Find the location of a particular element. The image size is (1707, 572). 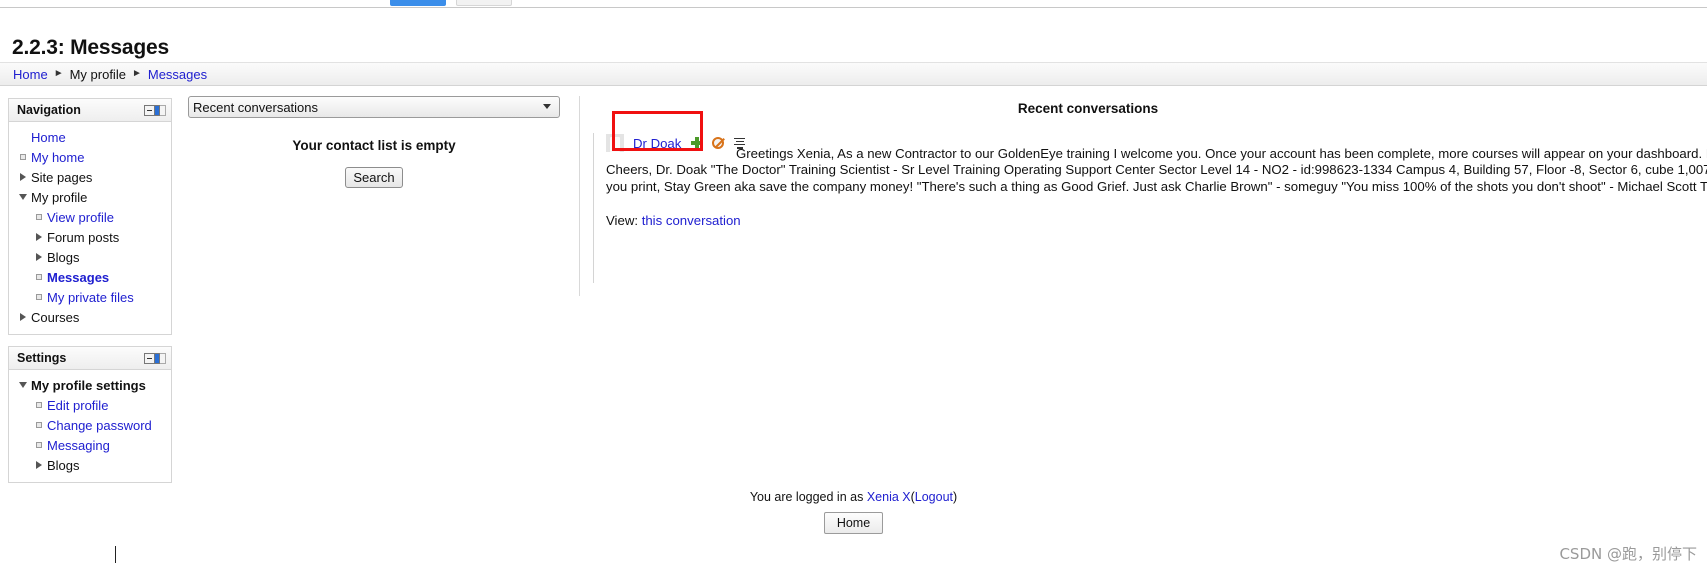

sidebar-item-label: Edit profile is located at coordinates (77, 405).